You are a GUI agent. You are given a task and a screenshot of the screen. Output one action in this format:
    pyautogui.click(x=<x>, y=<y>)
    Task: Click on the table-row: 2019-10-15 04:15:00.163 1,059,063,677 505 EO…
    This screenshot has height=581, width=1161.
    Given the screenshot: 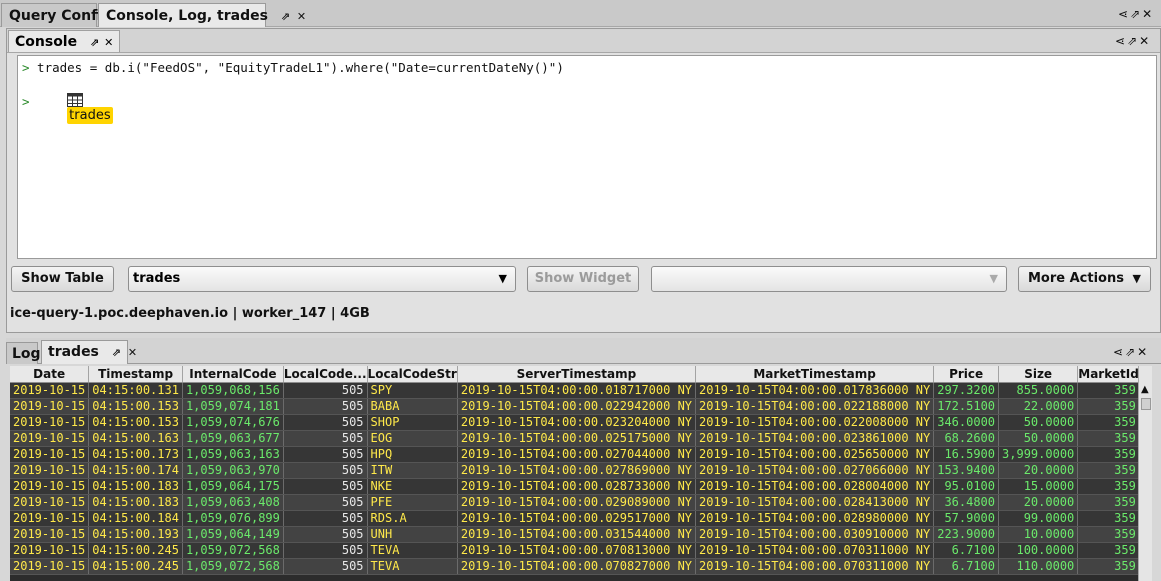 What is the action you would take?
    pyautogui.click(x=574, y=438)
    